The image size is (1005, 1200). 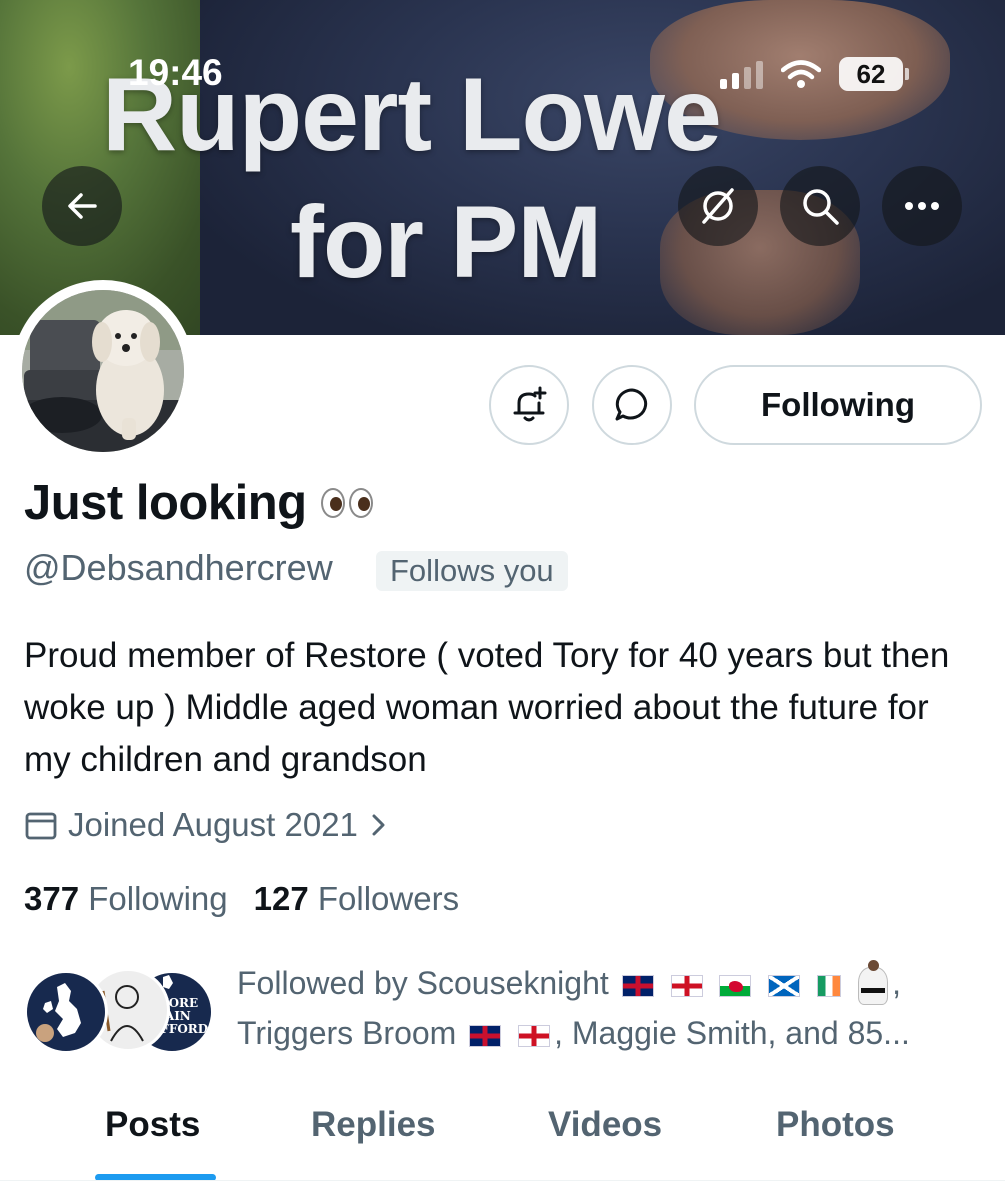 I want to click on tab-replies: Replies, so click(x=373, y=1125).